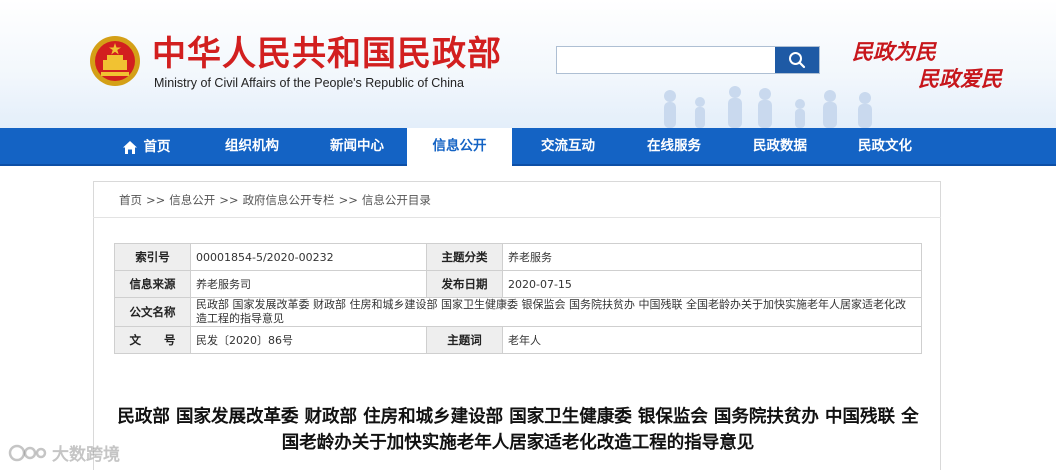  Describe the element at coordinates (885, 147) in the screenshot. I see `nav-item-culture: 民政文化` at that location.